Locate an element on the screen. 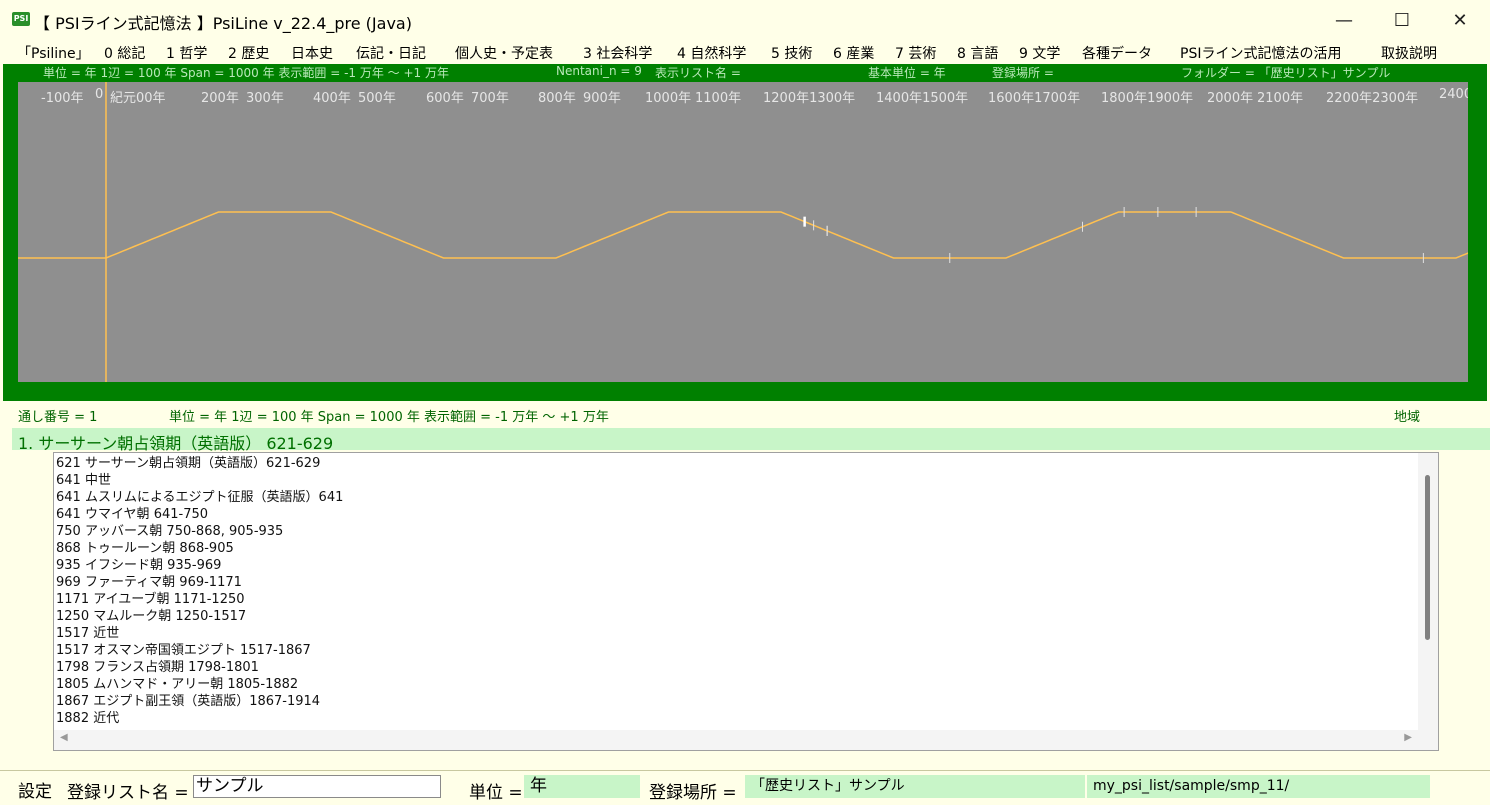 The width and height of the screenshot is (1490, 805). close-button: ✕ is located at coordinates (1460, 20).